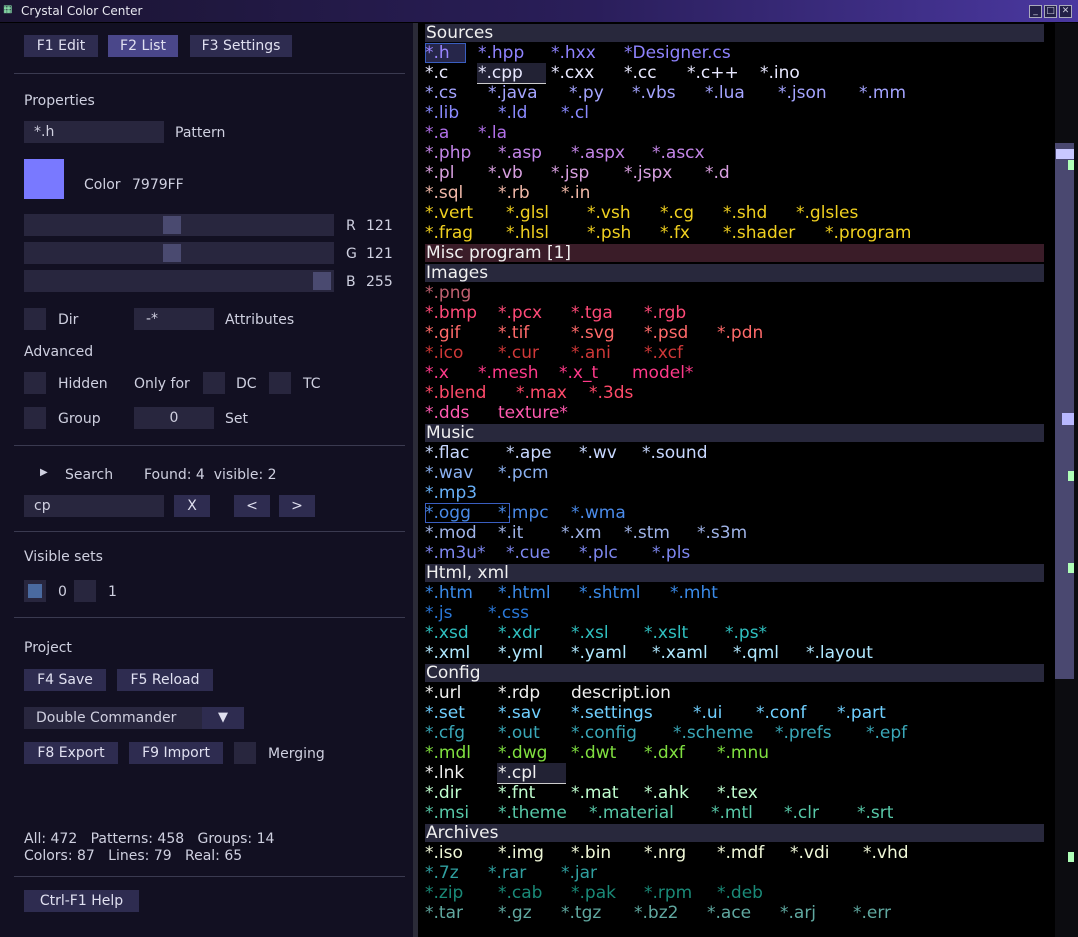 Image resolution: width=1078 pixels, height=937 pixels. I want to click on pattern-token: *.config, so click(604, 733).